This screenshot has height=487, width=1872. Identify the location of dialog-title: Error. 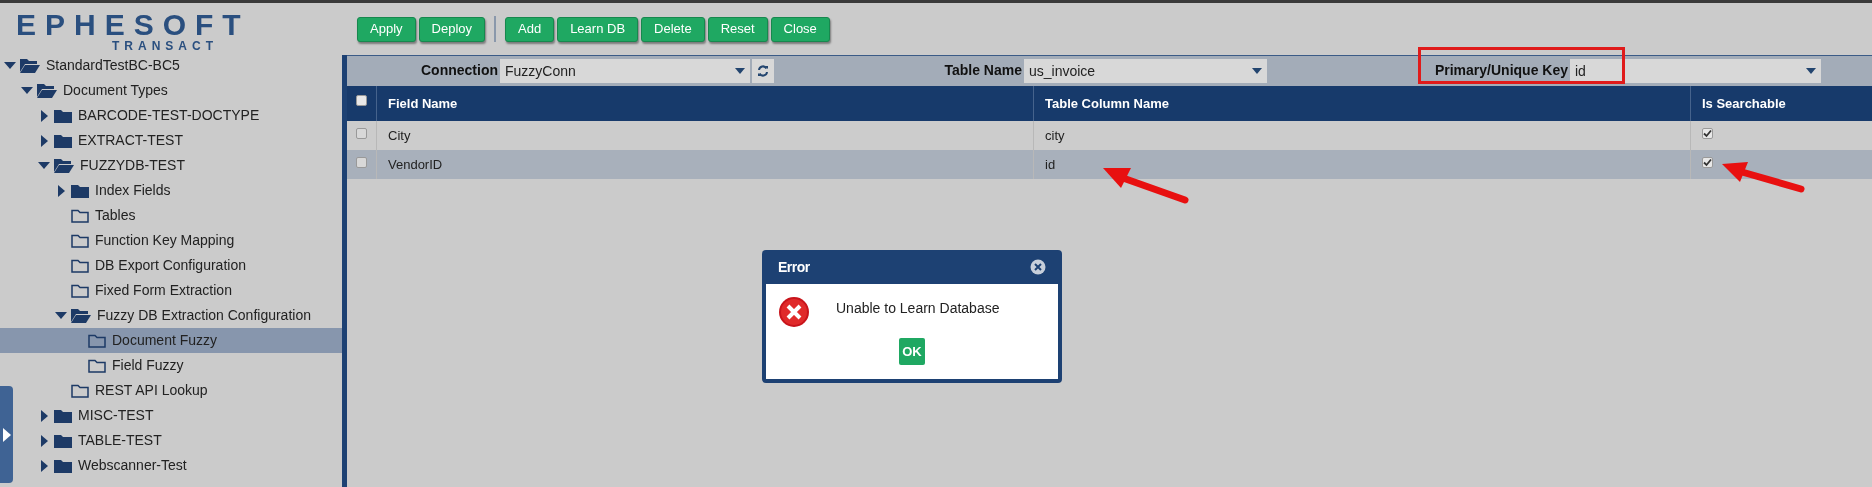
(794, 267).